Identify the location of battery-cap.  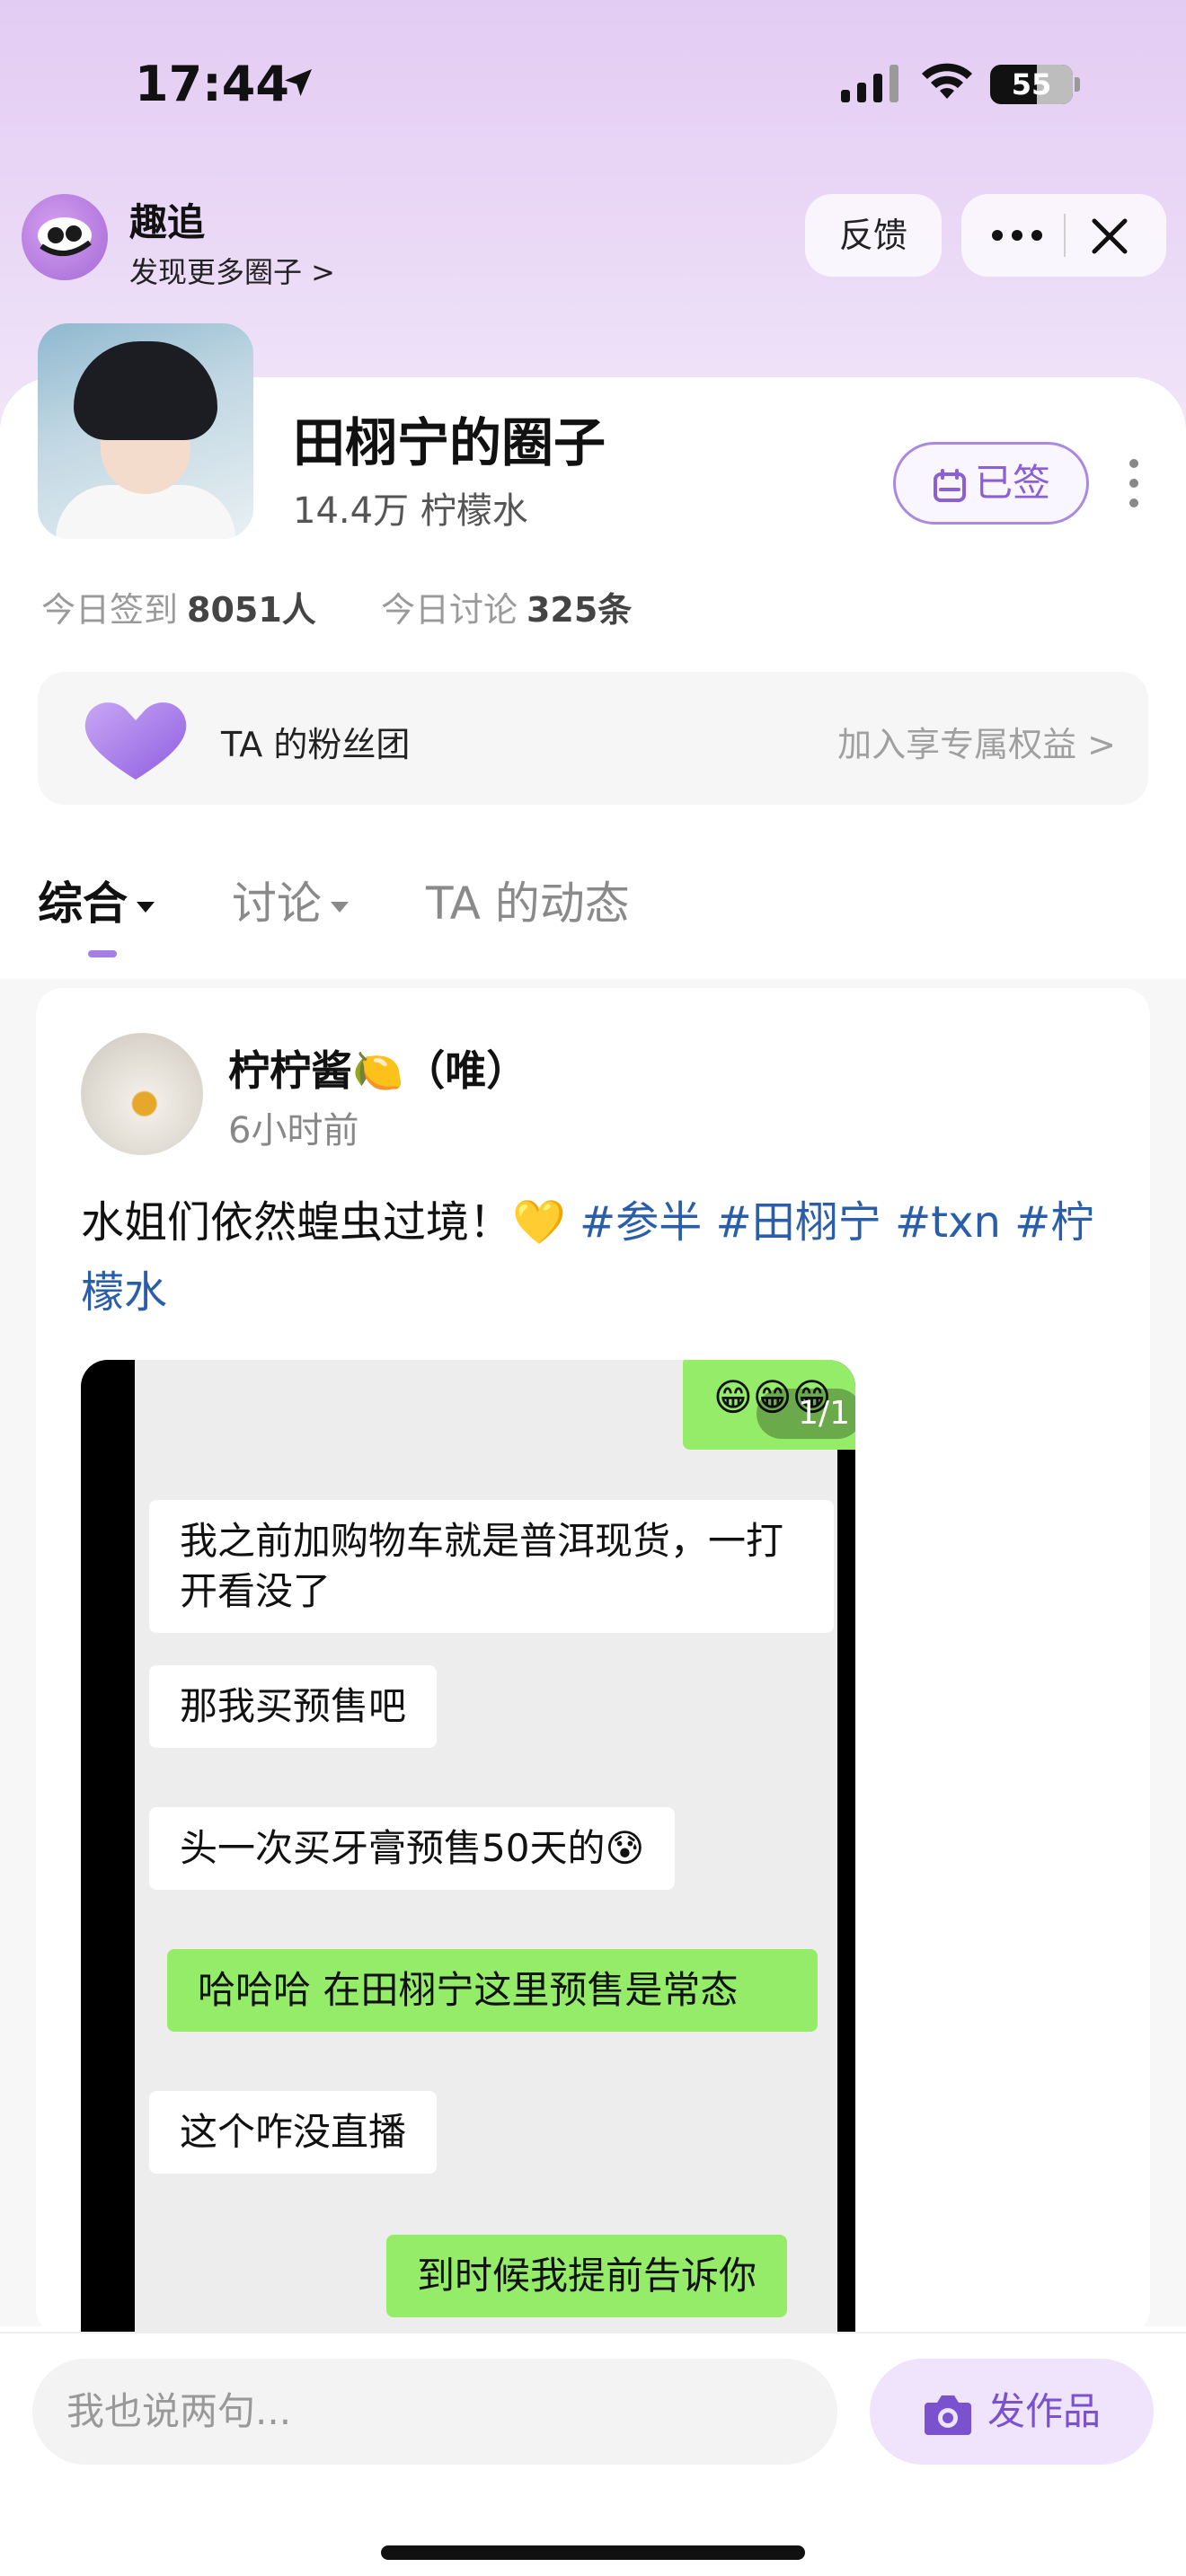
(1077, 84).